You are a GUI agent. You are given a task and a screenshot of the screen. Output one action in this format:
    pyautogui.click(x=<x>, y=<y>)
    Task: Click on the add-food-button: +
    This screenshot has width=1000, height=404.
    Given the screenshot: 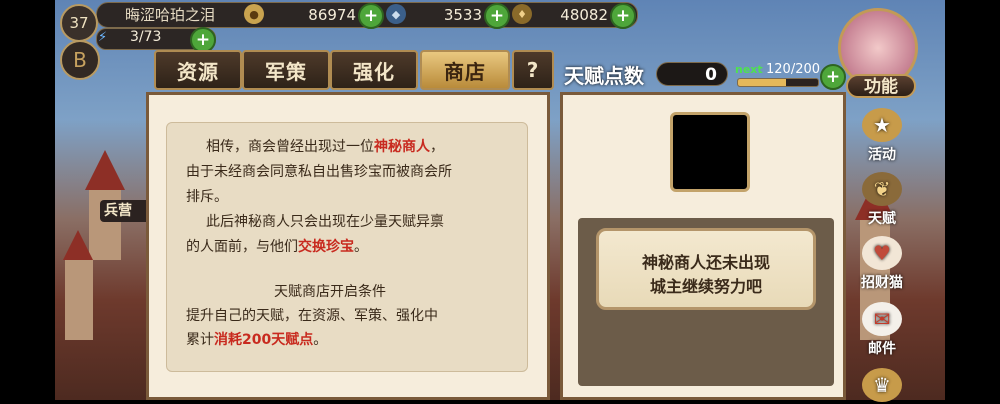 What is the action you would take?
    pyautogui.click(x=623, y=16)
    